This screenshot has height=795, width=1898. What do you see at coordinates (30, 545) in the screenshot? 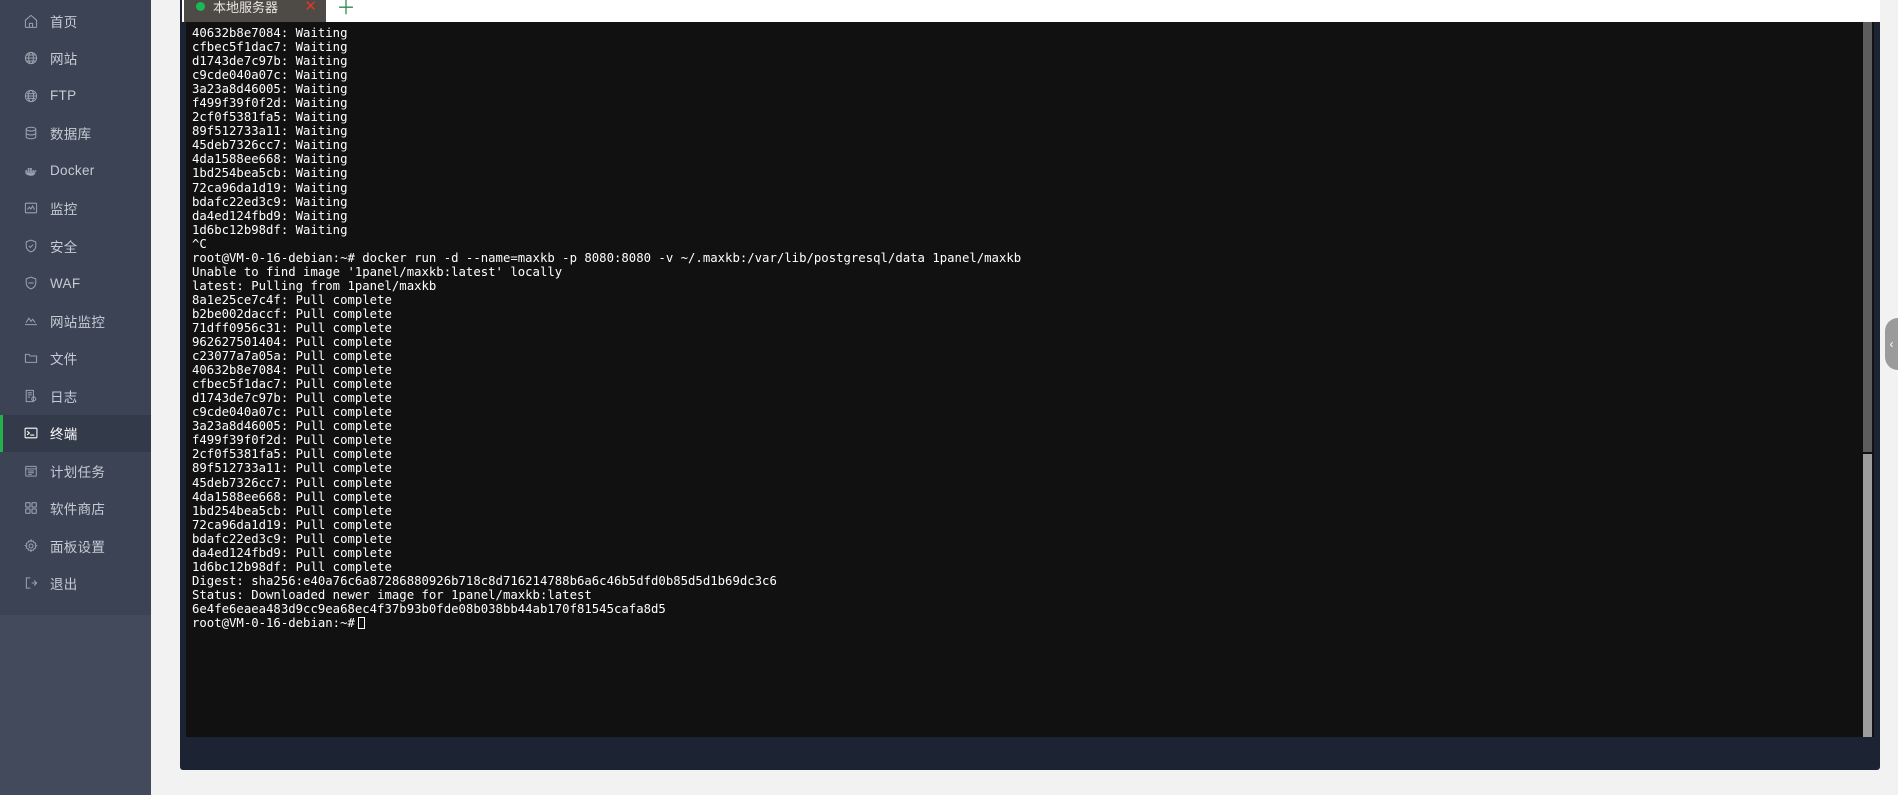
I see `gear-icon` at bounding box center [30, 545].